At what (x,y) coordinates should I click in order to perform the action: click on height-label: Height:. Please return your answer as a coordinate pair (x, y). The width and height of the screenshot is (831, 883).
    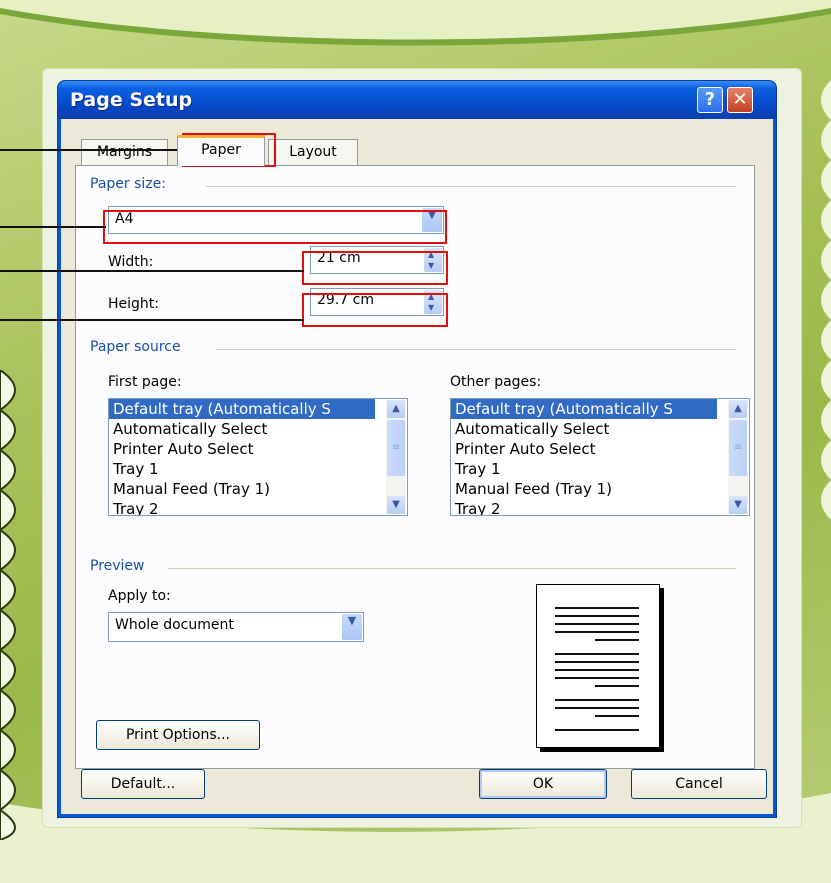
    Looking at the image, I should click on (133, 304).